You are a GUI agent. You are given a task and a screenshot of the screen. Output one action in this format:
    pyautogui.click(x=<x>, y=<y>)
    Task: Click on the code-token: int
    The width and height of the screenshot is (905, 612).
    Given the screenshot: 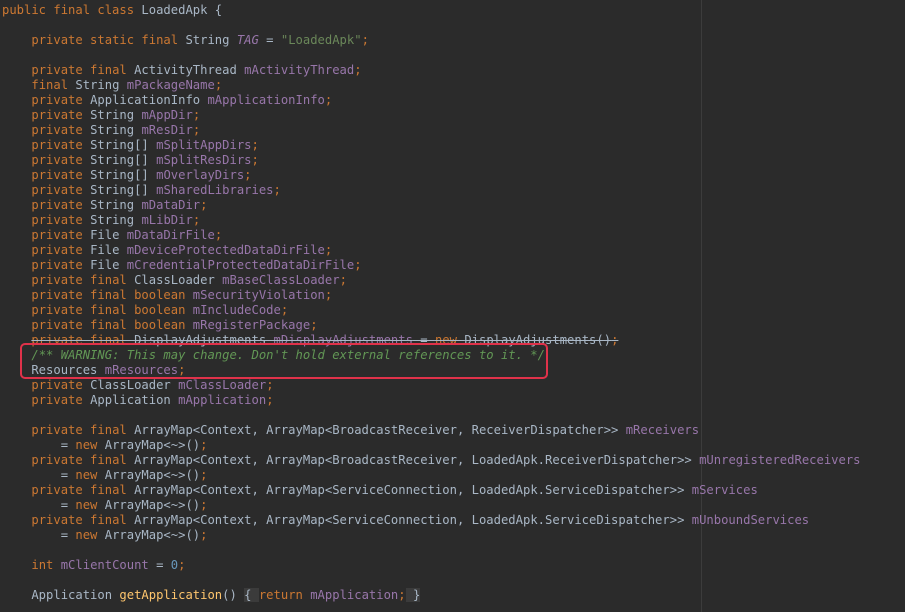 What is the action you would take?
    pyautogui.click(x=46, y=565)
    